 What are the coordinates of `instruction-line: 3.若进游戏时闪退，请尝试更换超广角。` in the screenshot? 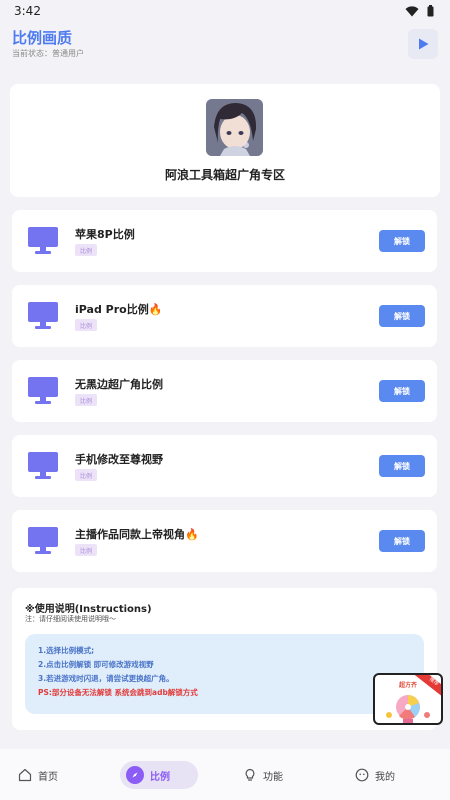 It's located at (106, 678).